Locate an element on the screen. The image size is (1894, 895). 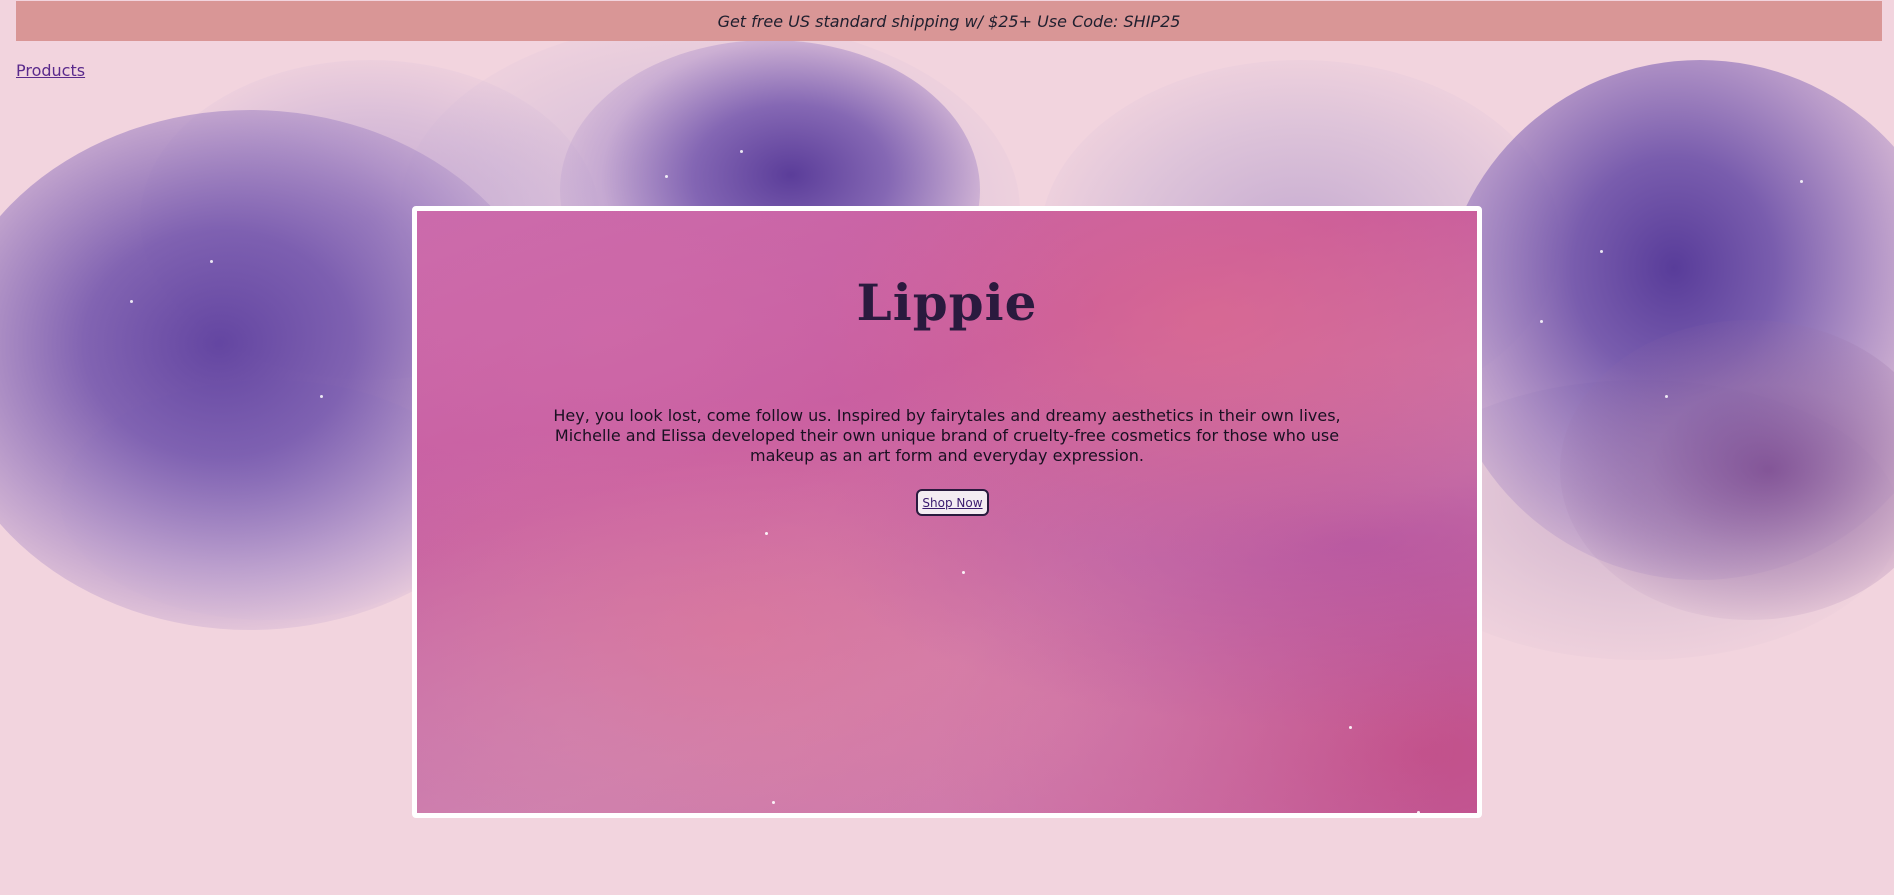
main-nav: Products is located at coordinates (50, 70).